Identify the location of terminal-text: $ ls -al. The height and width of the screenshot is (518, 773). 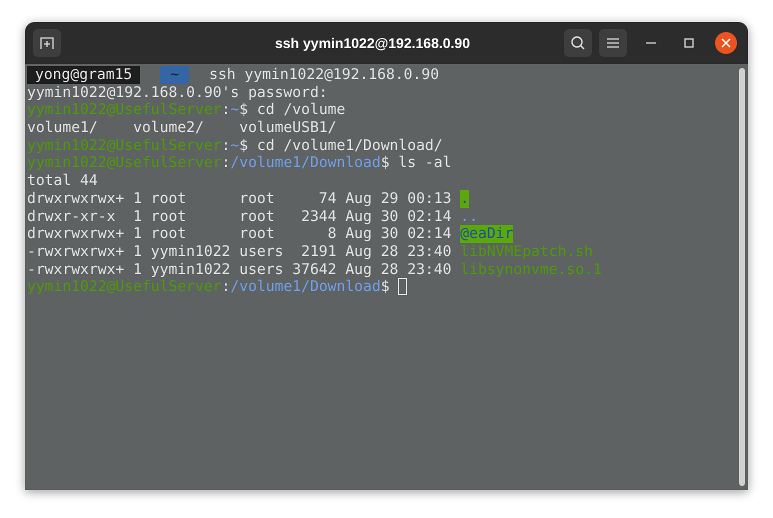
(416, 163).